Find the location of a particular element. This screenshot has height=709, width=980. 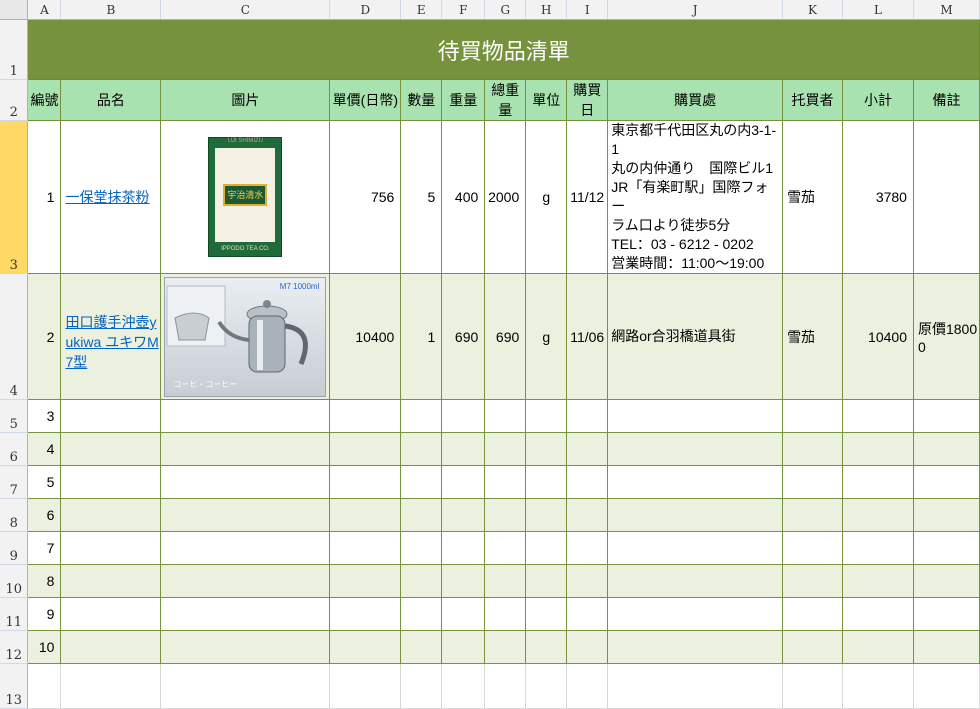

column-header: H is located at coordinates (546, 10).